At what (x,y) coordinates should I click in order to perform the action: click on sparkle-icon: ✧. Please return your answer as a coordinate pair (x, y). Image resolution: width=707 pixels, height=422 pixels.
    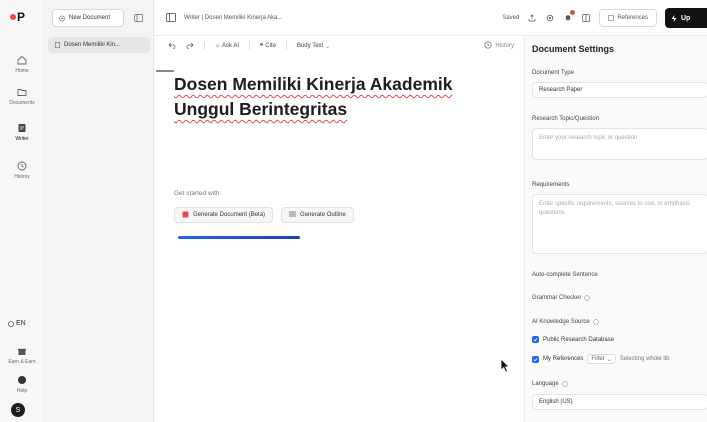
    Looking at the image, I should click on (218, 46).